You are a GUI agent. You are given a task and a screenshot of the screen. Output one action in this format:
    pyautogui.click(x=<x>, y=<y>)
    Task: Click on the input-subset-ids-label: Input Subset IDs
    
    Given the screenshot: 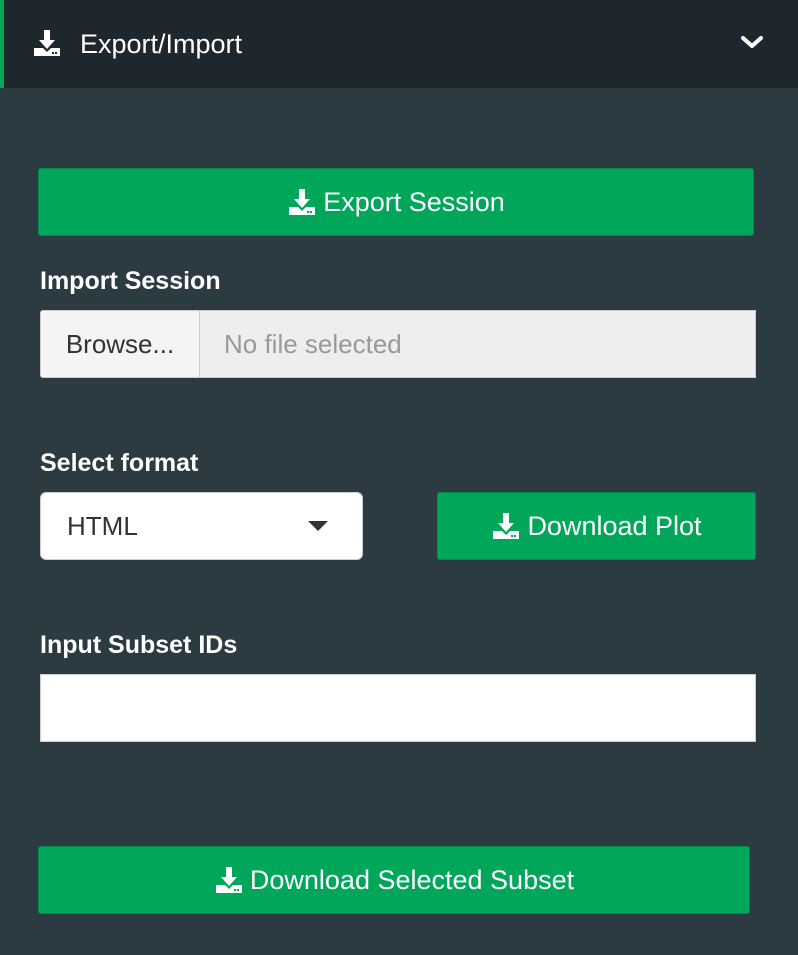 What is the action you would take?
    pyautogui.click(x=139, y=645)
    